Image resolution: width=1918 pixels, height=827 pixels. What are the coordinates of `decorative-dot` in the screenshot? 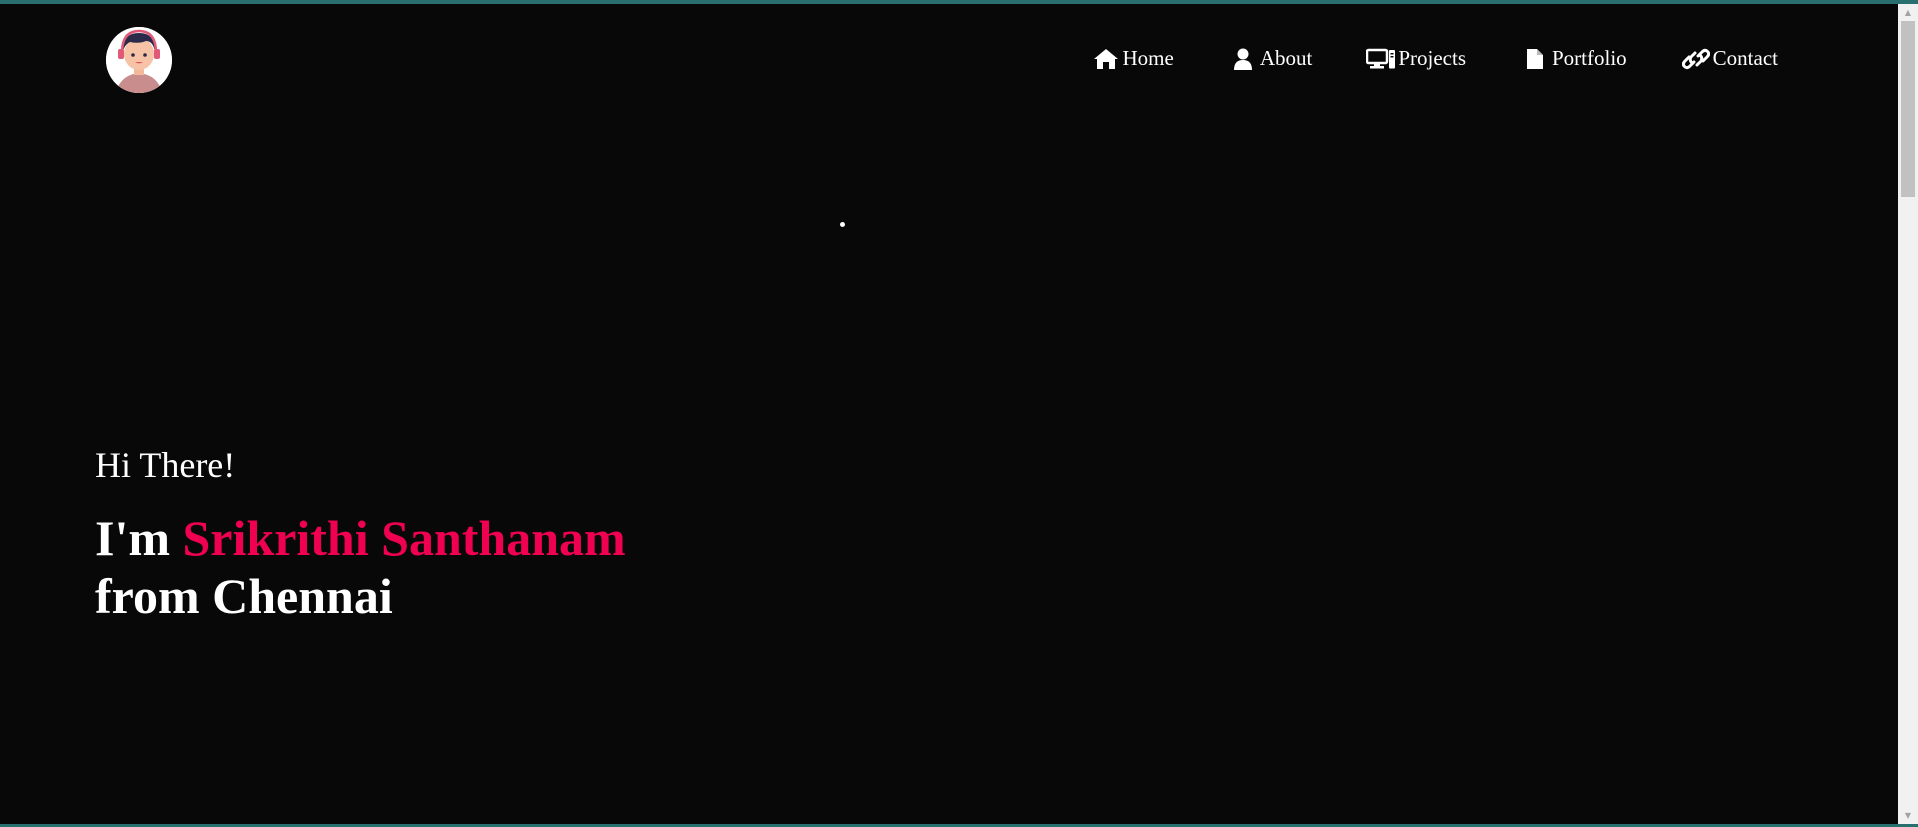 It's located at (842, 224).